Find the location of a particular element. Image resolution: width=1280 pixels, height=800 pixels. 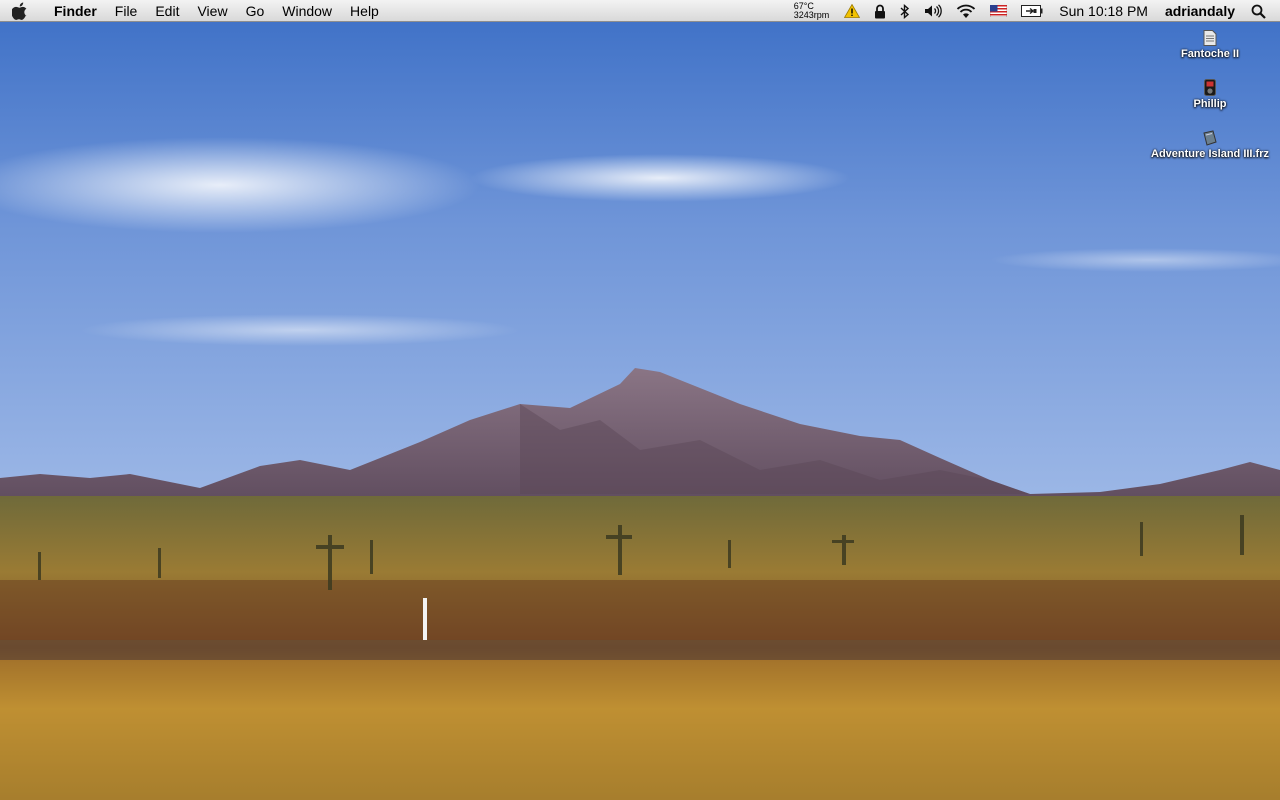

ipod-icon is located at coordinates (1210, 87).